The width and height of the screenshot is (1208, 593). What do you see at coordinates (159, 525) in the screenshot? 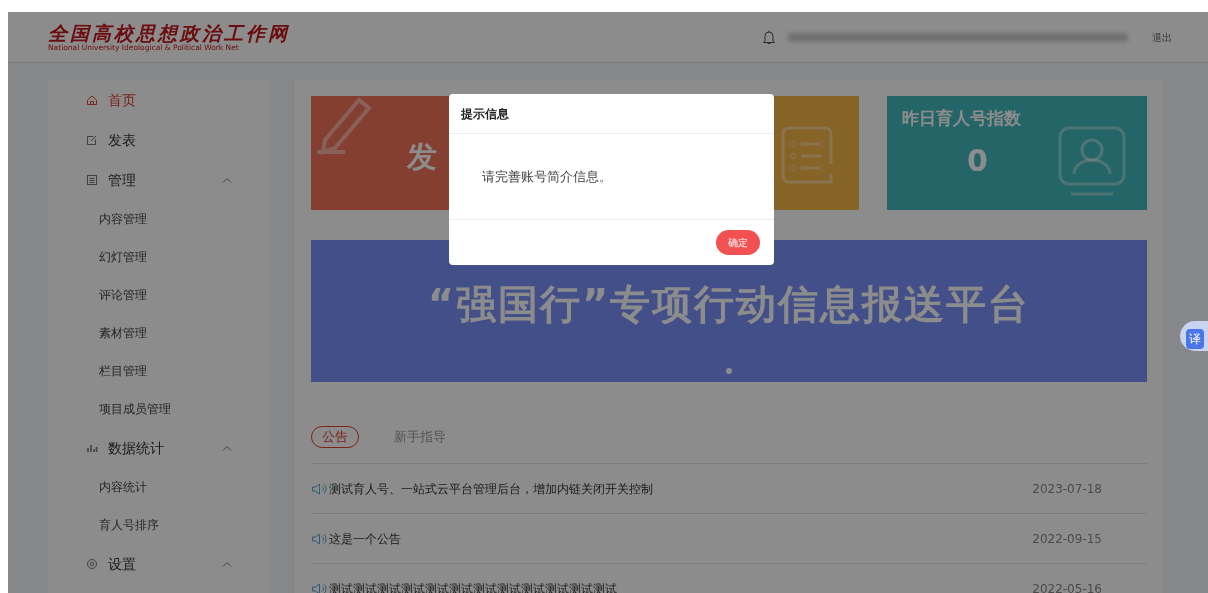
I see `sidebar-subitem: 育人号排序` at bounding box center [159, 525].